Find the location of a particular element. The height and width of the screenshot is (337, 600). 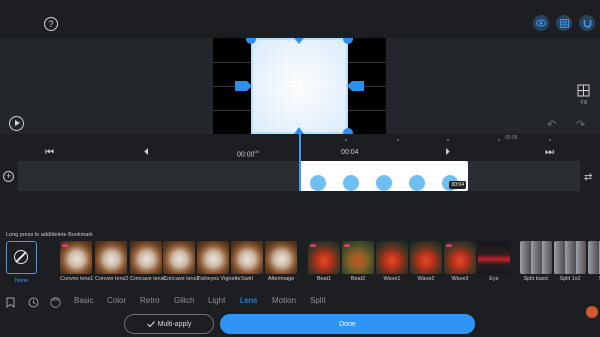

multi-apply-button: Multi-apply is located at coordinates (169, 324).